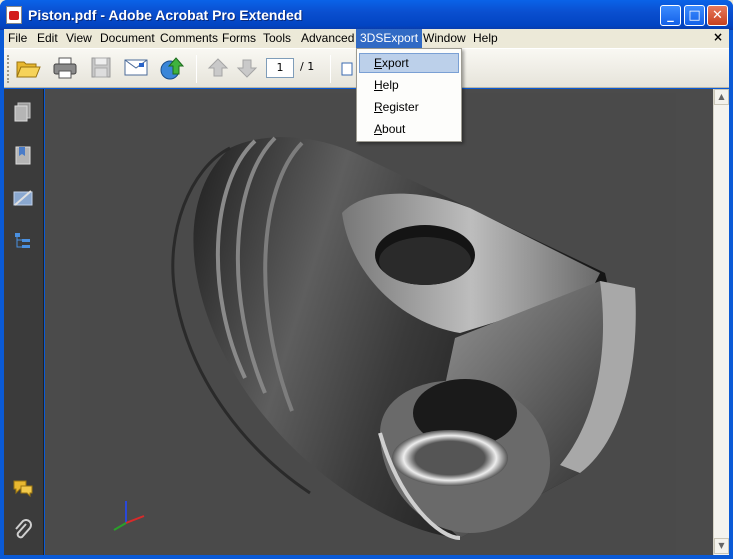 The height and width of the screenshot is (559, 733). What do you see at coordinates (718, 37) in the screenshot?
I see `document-close-button: ×` at bounding box center [718, 37].